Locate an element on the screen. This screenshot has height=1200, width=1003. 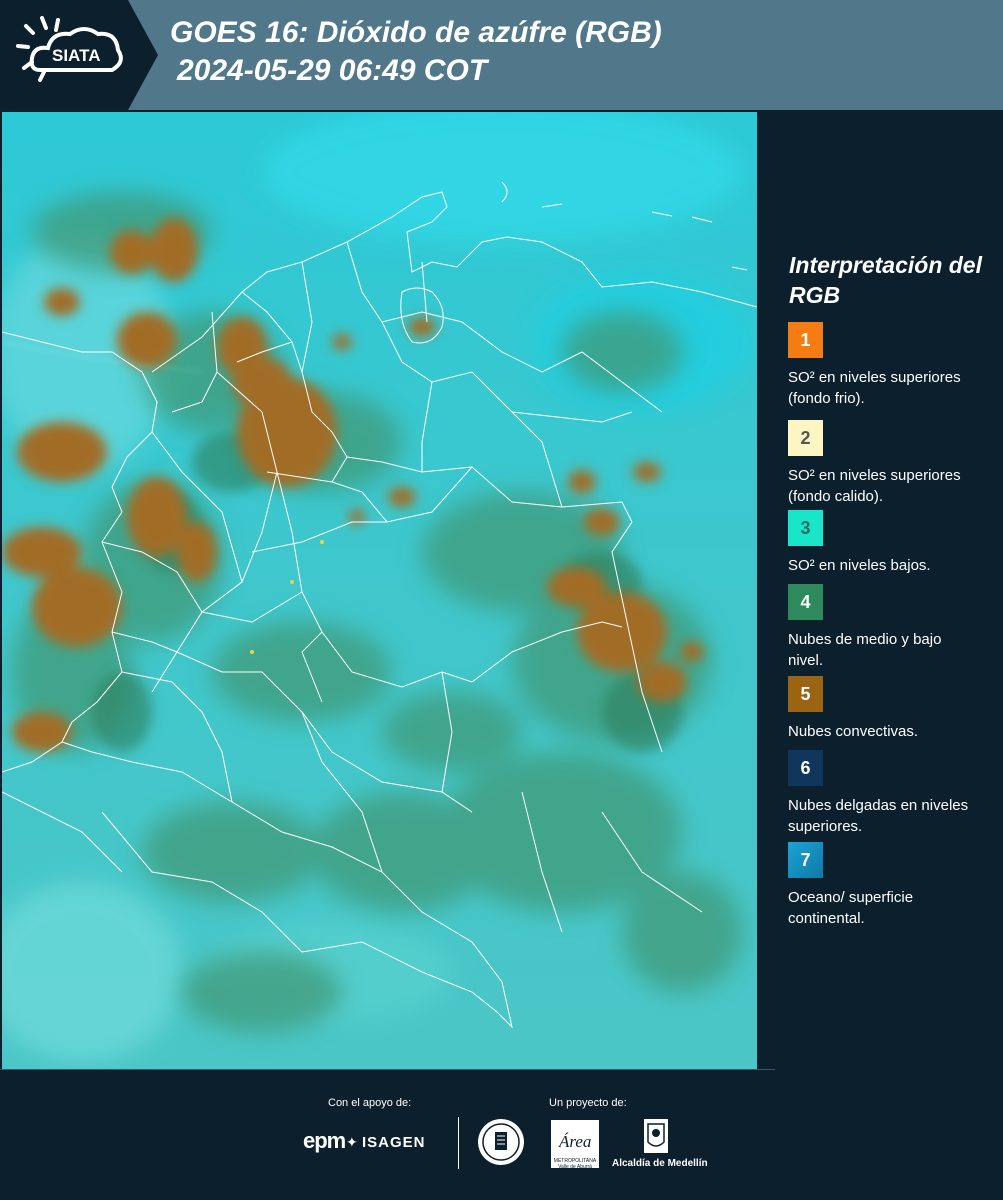
legend-swatch-3: 3 is located at coordinates (805, 528).